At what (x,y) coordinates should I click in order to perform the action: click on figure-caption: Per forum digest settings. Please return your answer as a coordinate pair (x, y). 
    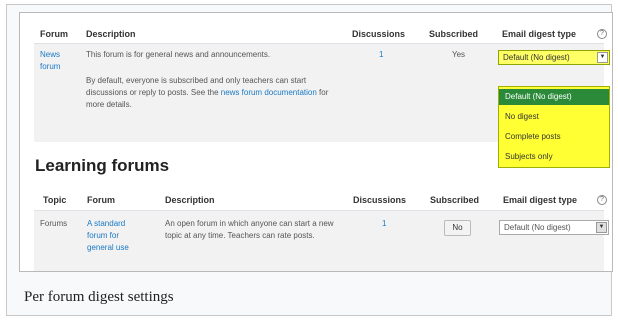
    Looking at the image, I should click on (99, 297).